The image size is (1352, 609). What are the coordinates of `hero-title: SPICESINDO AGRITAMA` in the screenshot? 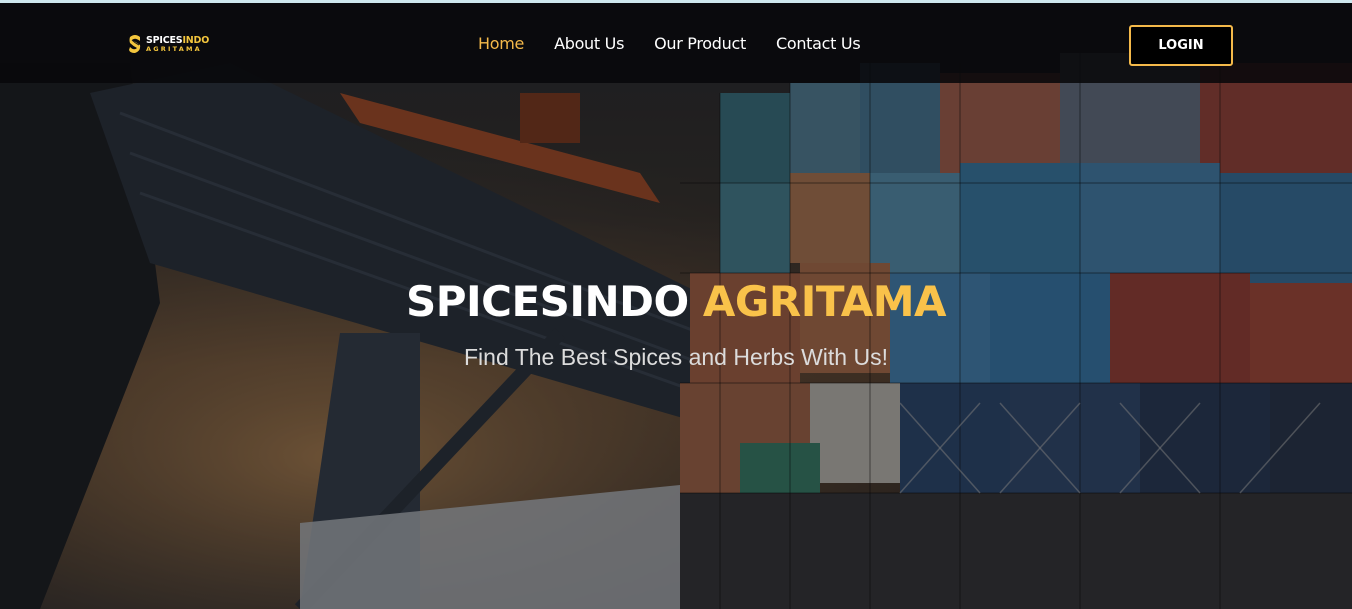 It's located at (676, 301).